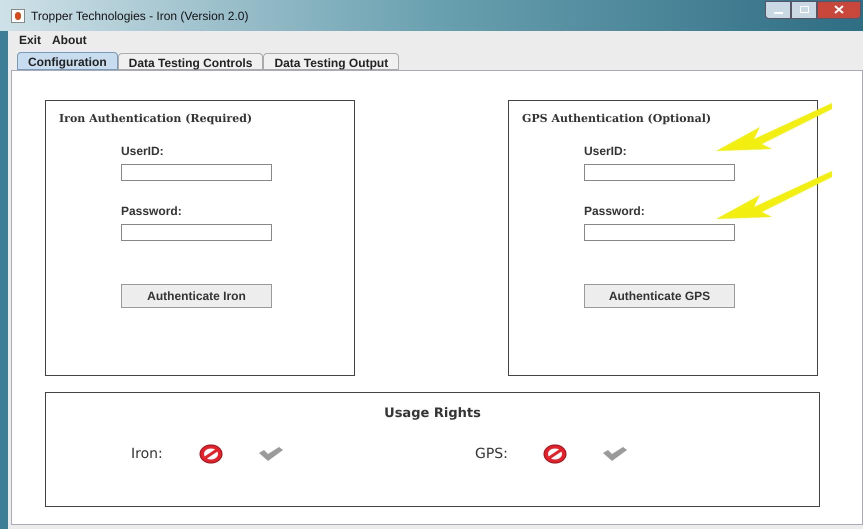 This screenshot has width=863, height=529. I want to click on java-icon, so click(18, 15).